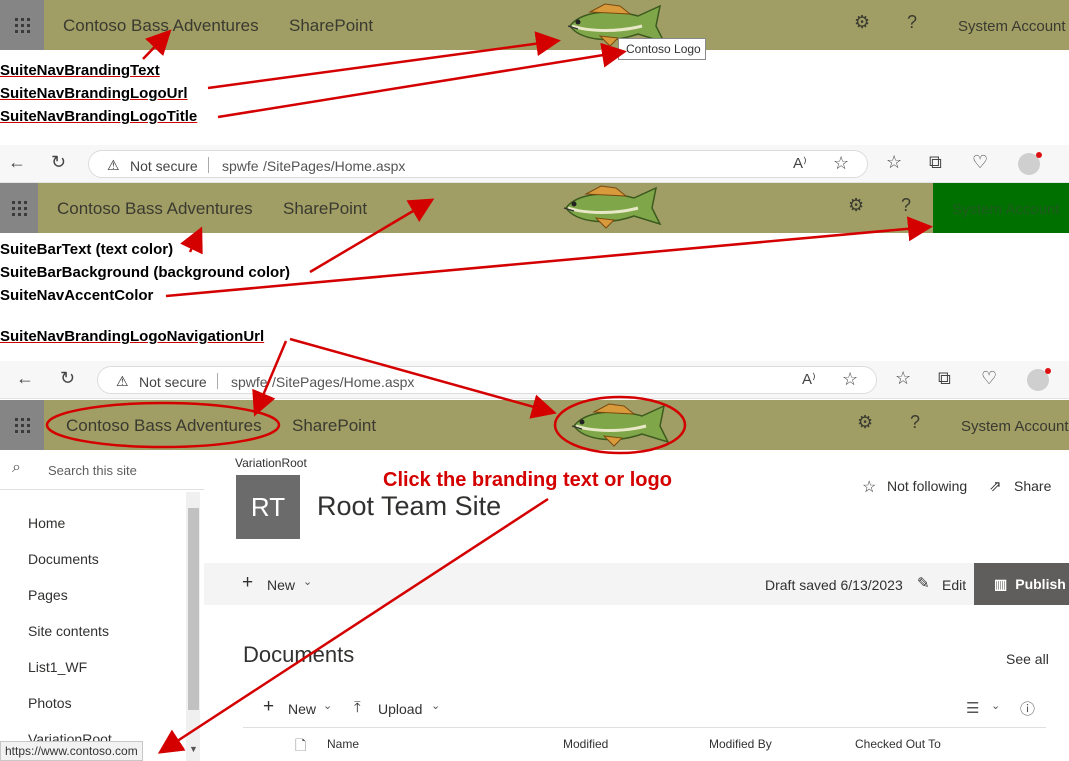  What do you see at coordinates (927, 486) in the screenshot?
I see `follow-button: Not following` at bounding box center [927, 486].